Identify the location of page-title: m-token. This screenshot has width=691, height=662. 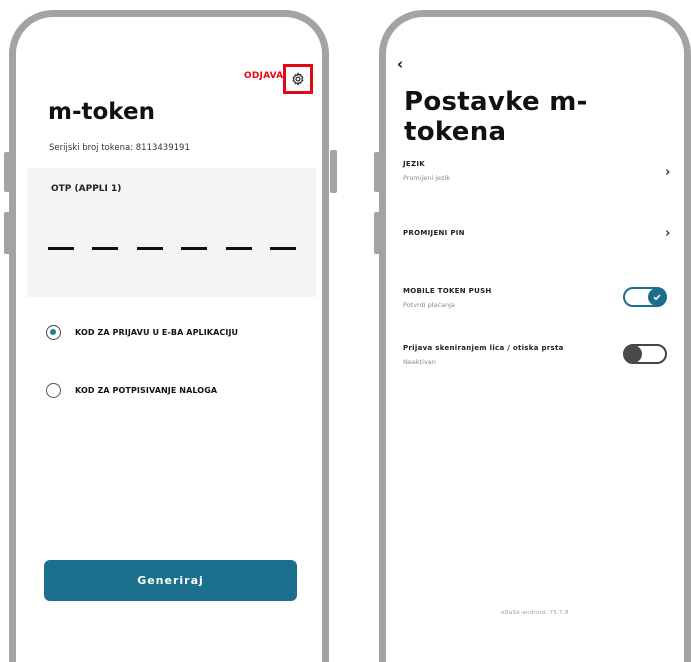
(101, 112).